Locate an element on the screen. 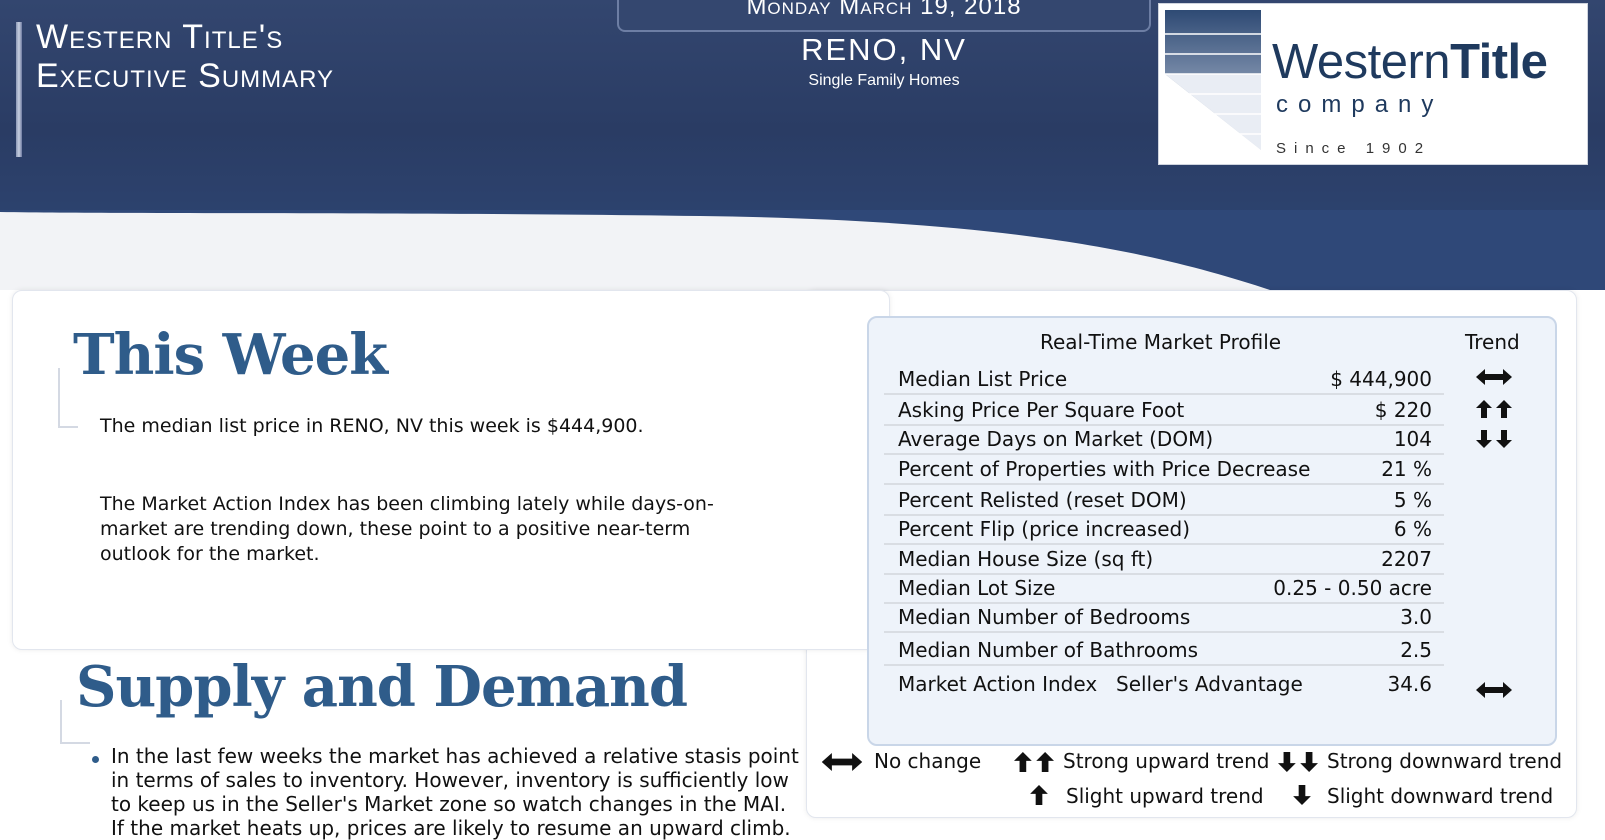 This screenshot has height=840, width=1605. row-label: Median List Price is located at coordinates (983, 379).